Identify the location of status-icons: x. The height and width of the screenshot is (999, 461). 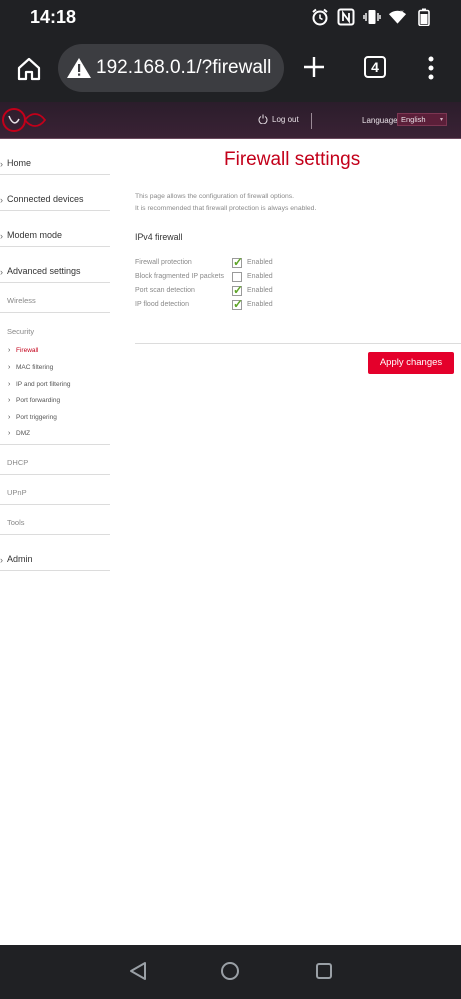
(371, 16).